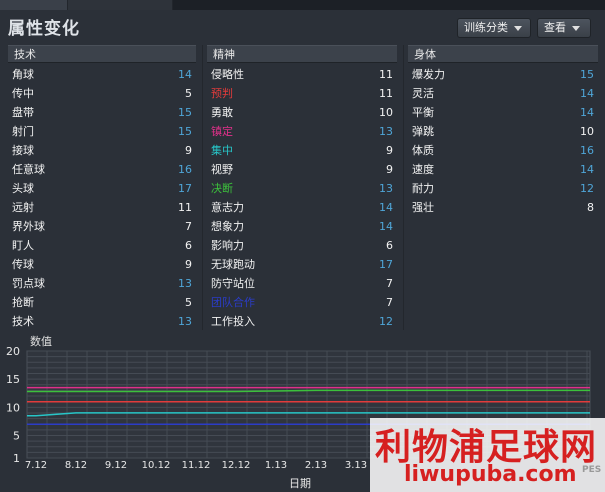 This screenshot has width=605, height=492. I want to click on attribute-value: 15, so click(185, 112).